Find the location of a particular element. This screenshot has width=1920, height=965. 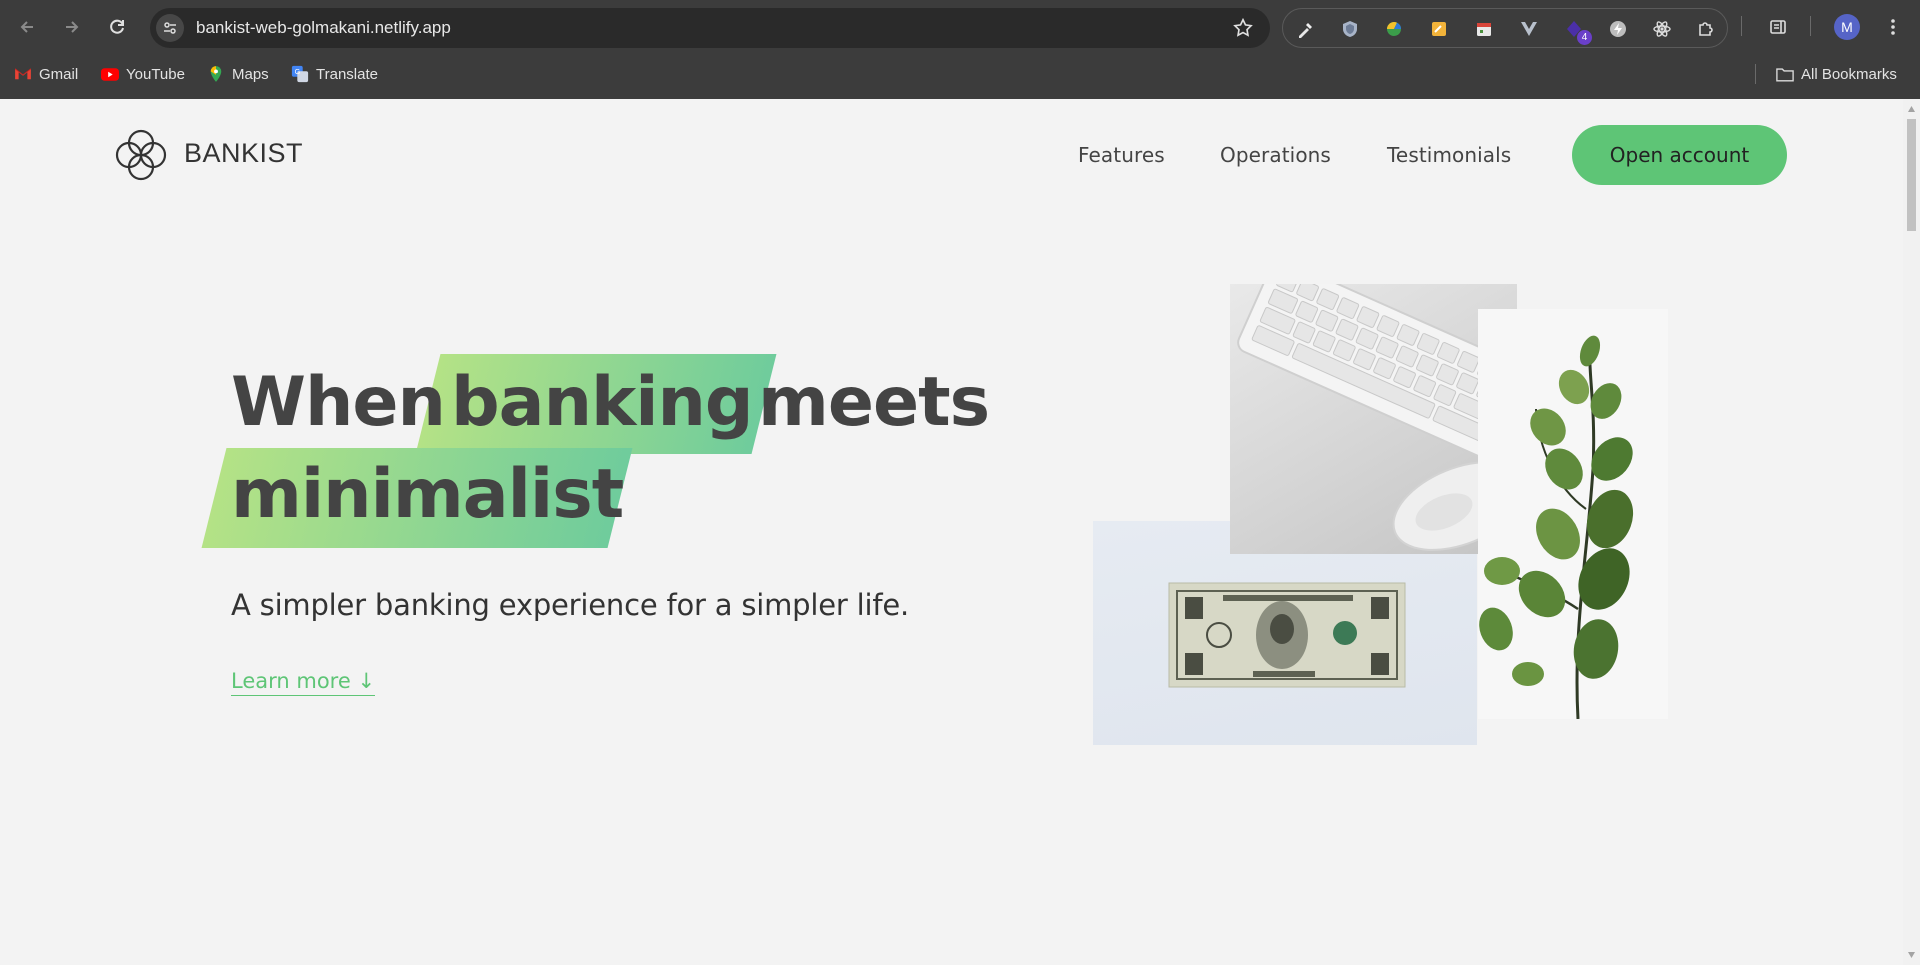

address-bar: bankist-web-golmakani.netlify.app is located at coordinates (710, 28).